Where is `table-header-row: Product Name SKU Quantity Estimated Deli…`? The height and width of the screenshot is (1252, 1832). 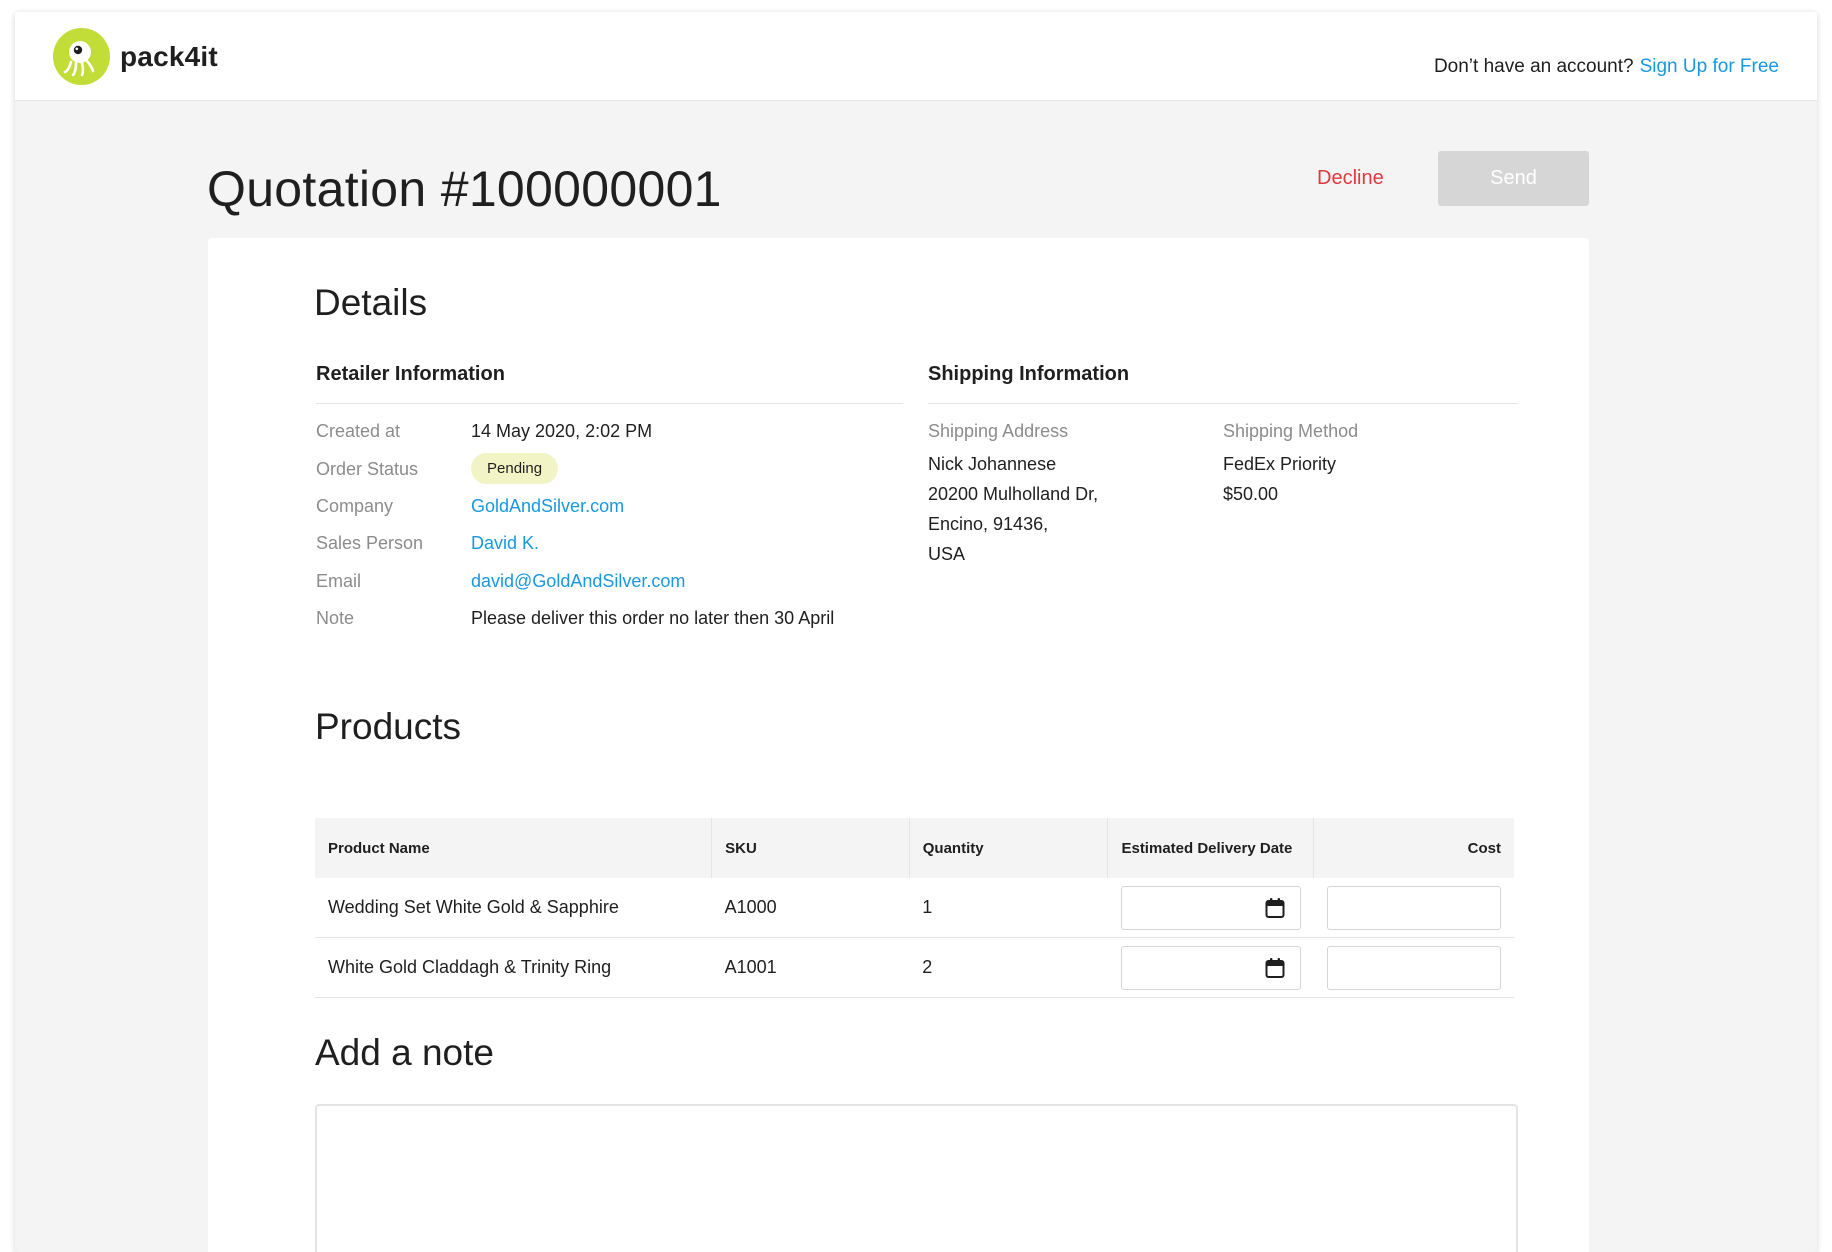 table-header-row: Product Name SKU Quantity Estimated Deli… is located at coordinates (914, 848).